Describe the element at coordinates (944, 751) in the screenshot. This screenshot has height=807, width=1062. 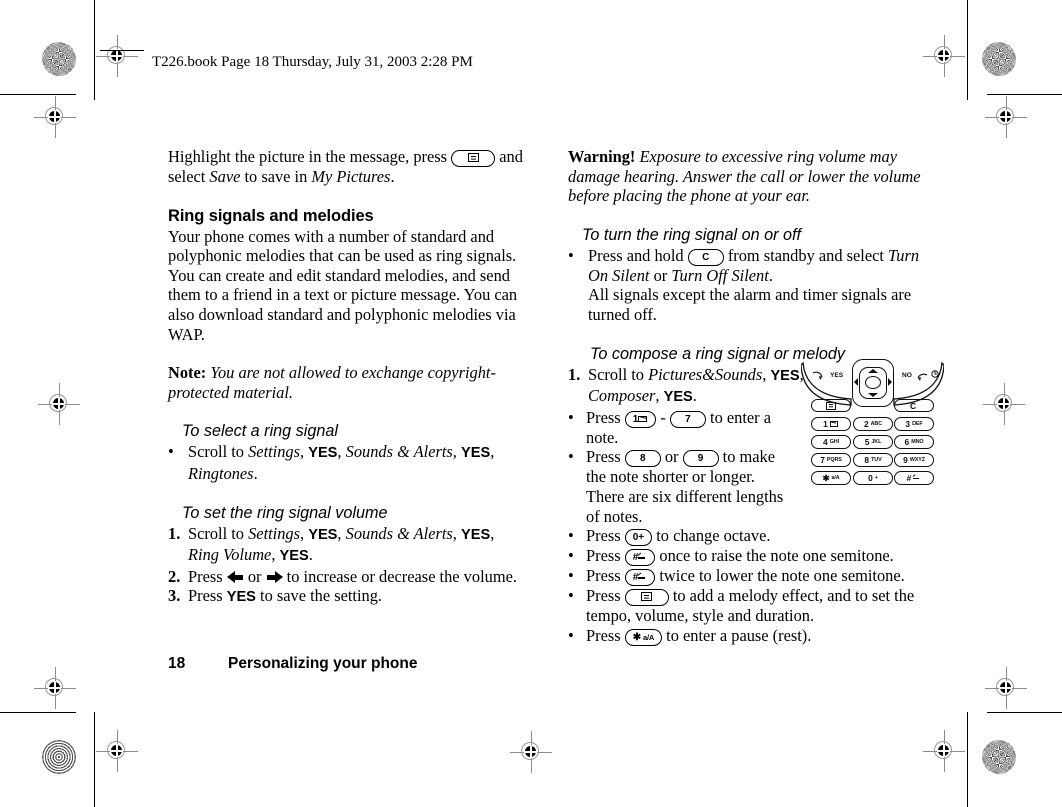
I see `registration-mark-bottom-right` at that location.